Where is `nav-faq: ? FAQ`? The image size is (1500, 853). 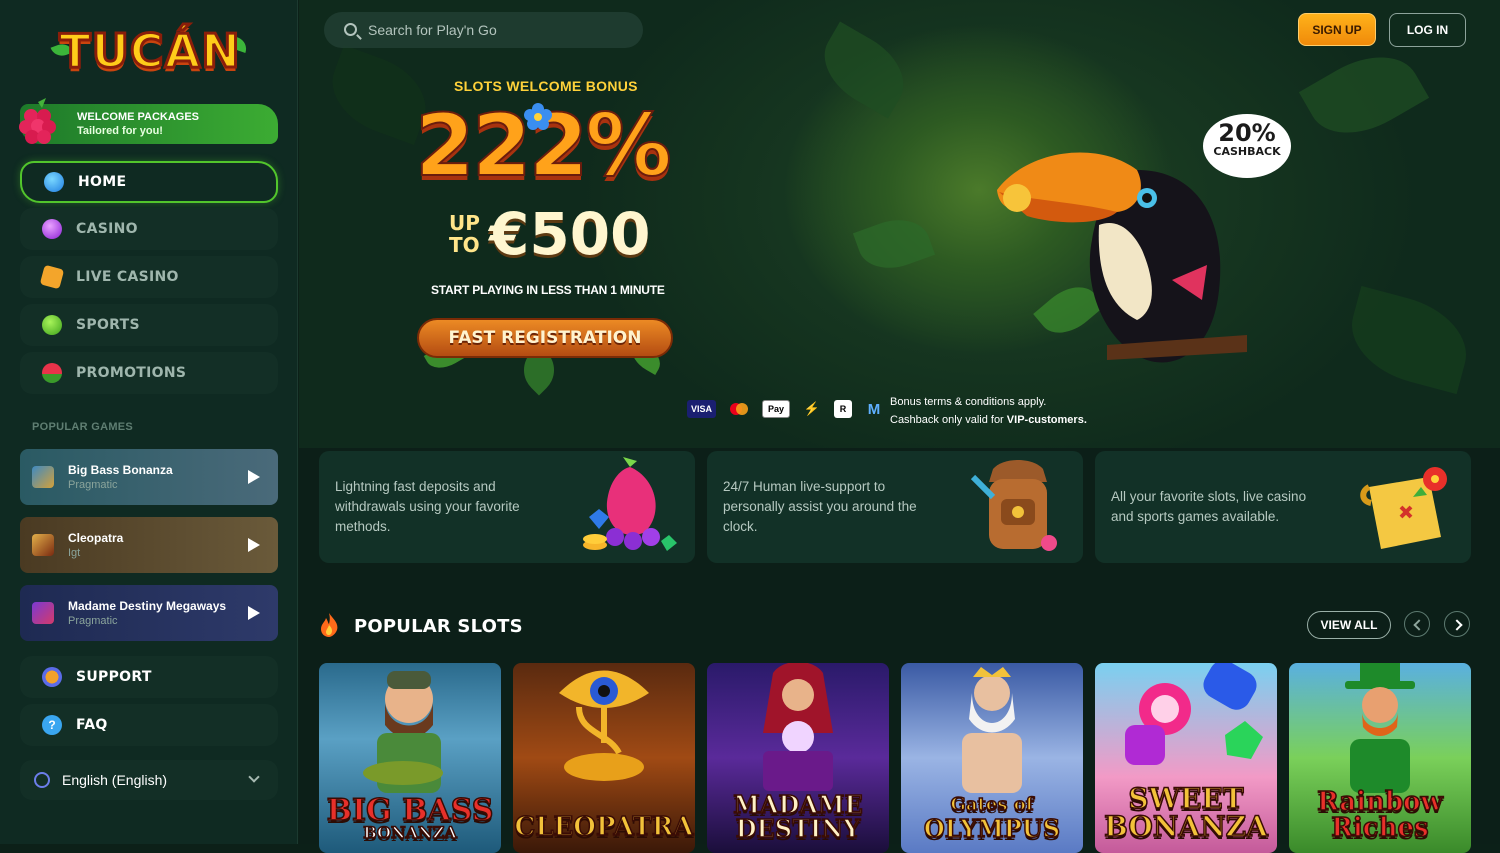
nav-faq: ? FAQ is located at coordinates (149, 725).